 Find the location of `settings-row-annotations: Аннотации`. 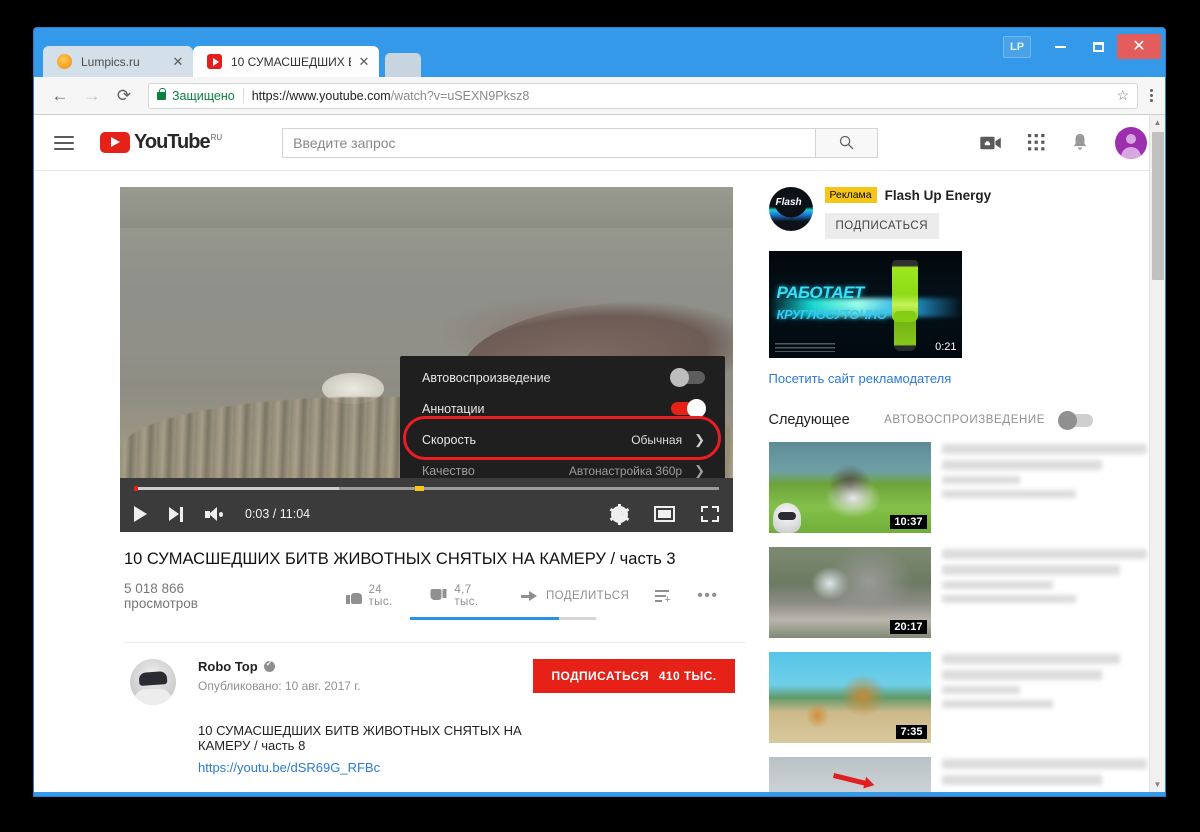

settings-row-annotations: Аннотации is located at coordinates (562, 408).